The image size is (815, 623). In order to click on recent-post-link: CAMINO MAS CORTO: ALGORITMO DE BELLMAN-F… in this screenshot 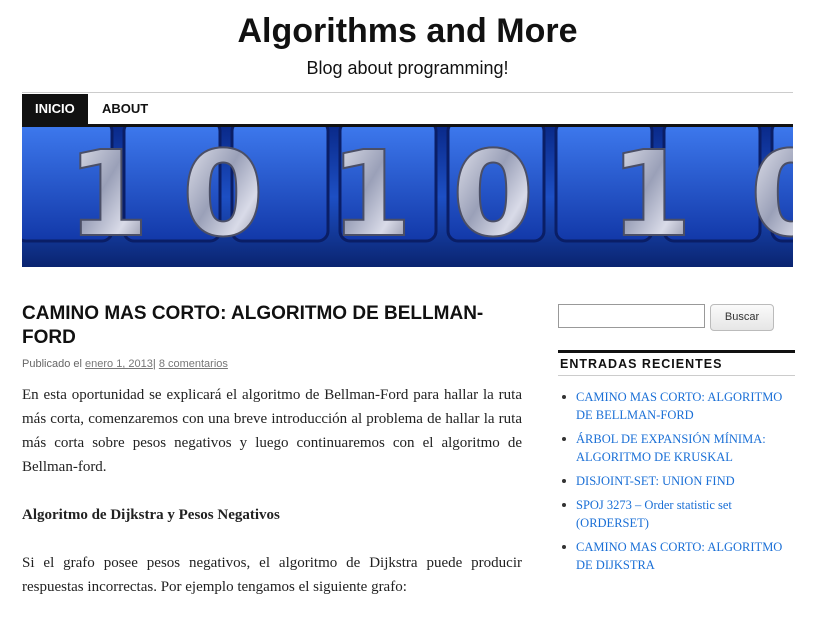, I will do `click(679, 406)`.